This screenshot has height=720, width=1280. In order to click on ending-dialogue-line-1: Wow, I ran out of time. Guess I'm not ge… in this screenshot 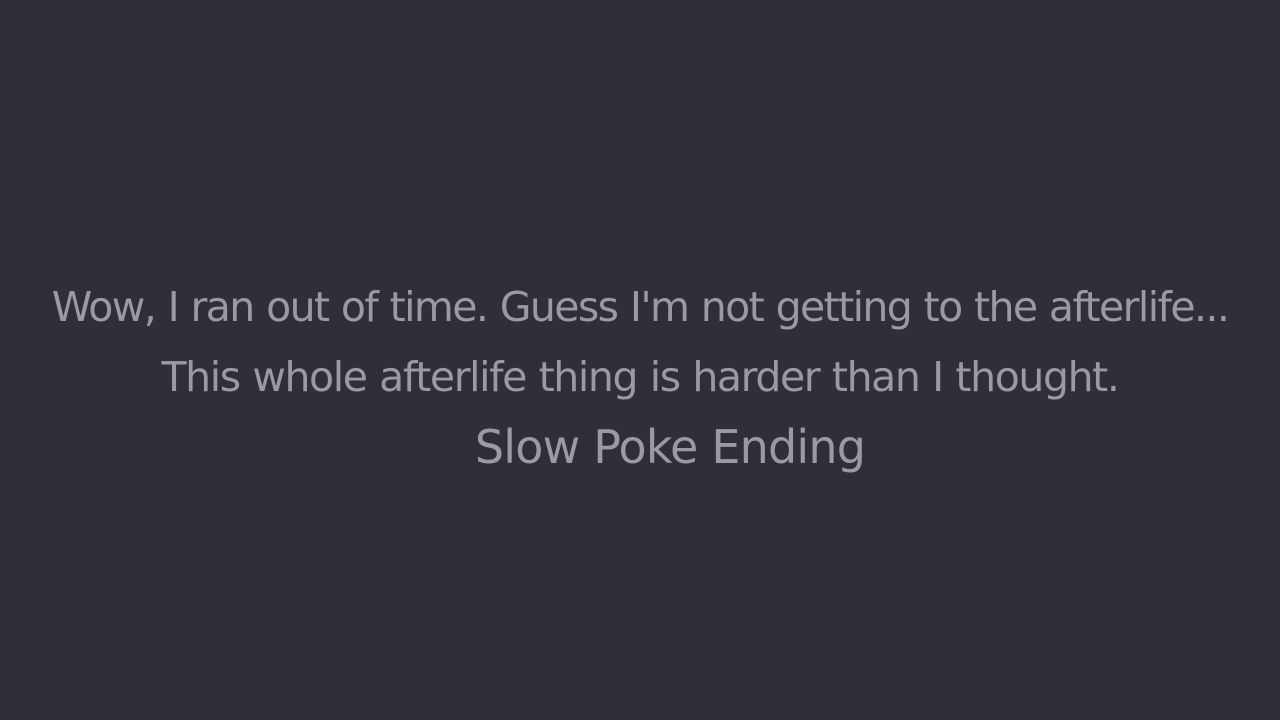, I will do `click(640, 307)`.